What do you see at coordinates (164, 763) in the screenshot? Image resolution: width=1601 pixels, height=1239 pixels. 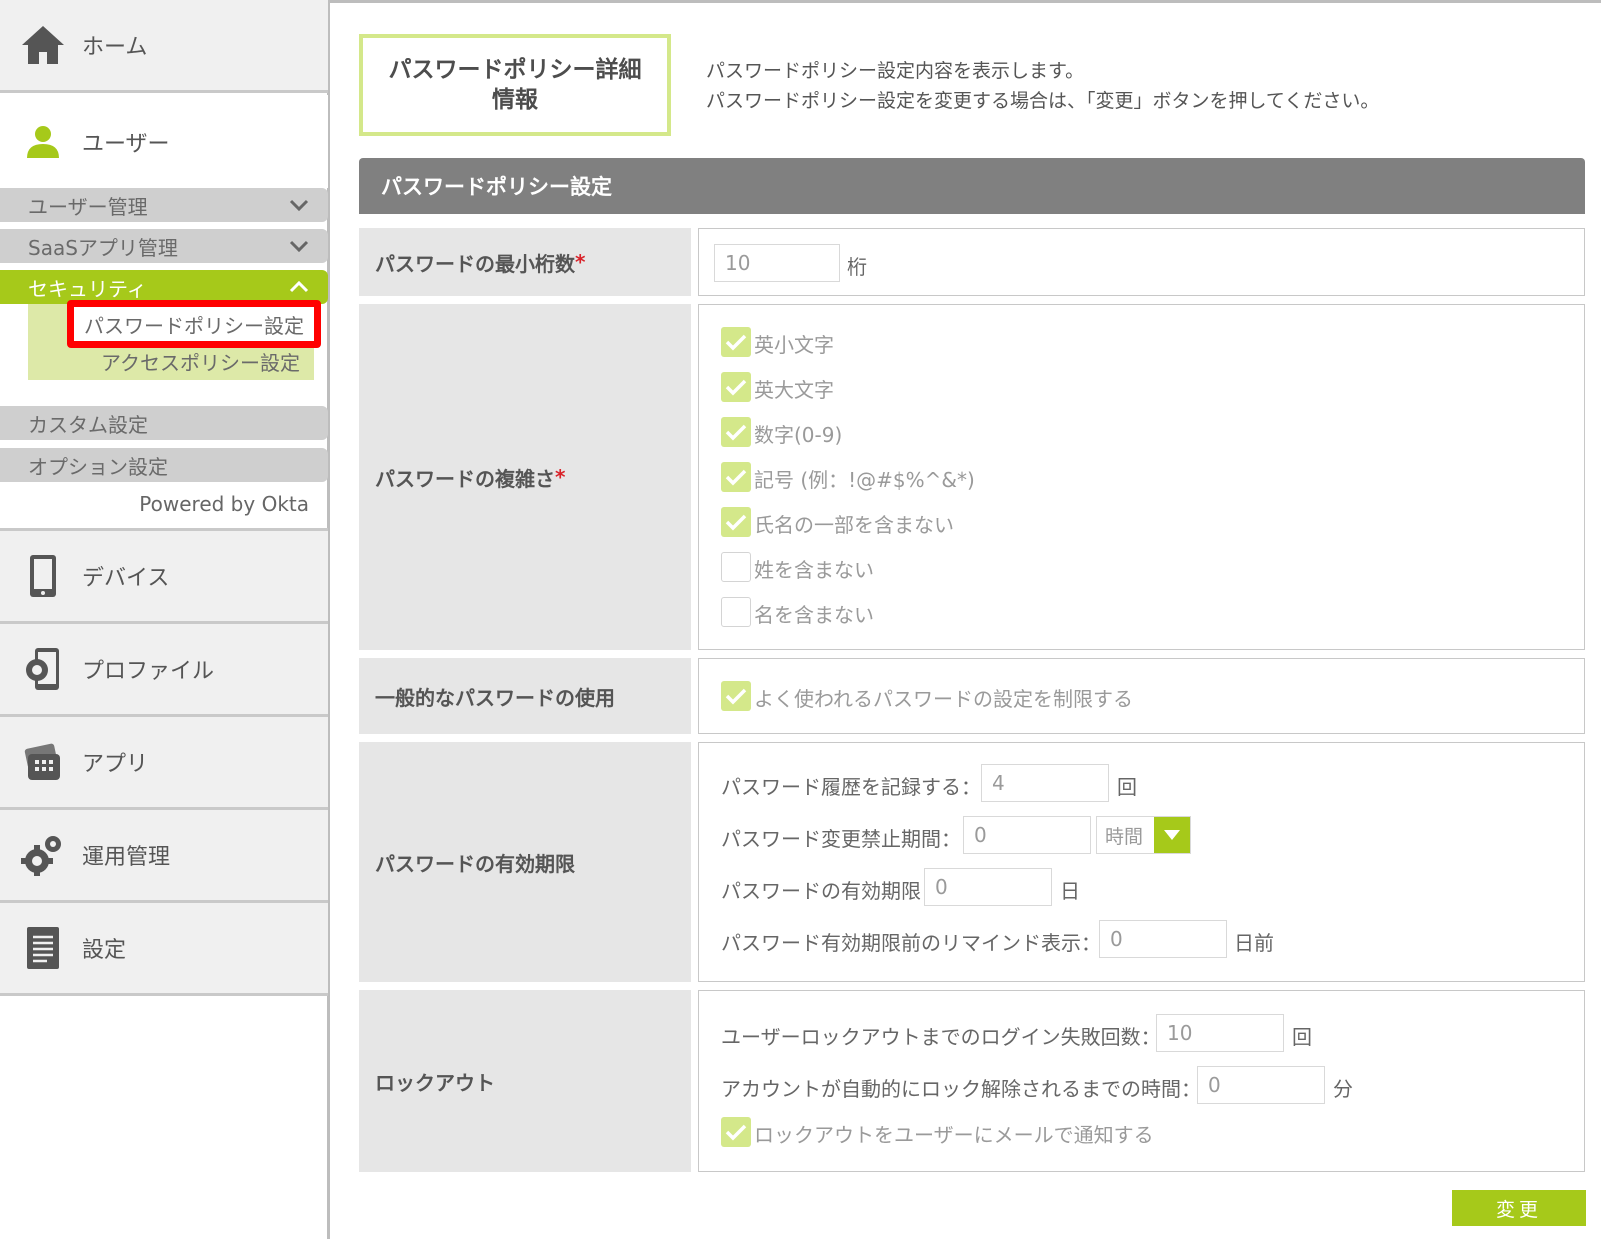 I see `nav-apps: アプリ` at bounding box center [164, 763].